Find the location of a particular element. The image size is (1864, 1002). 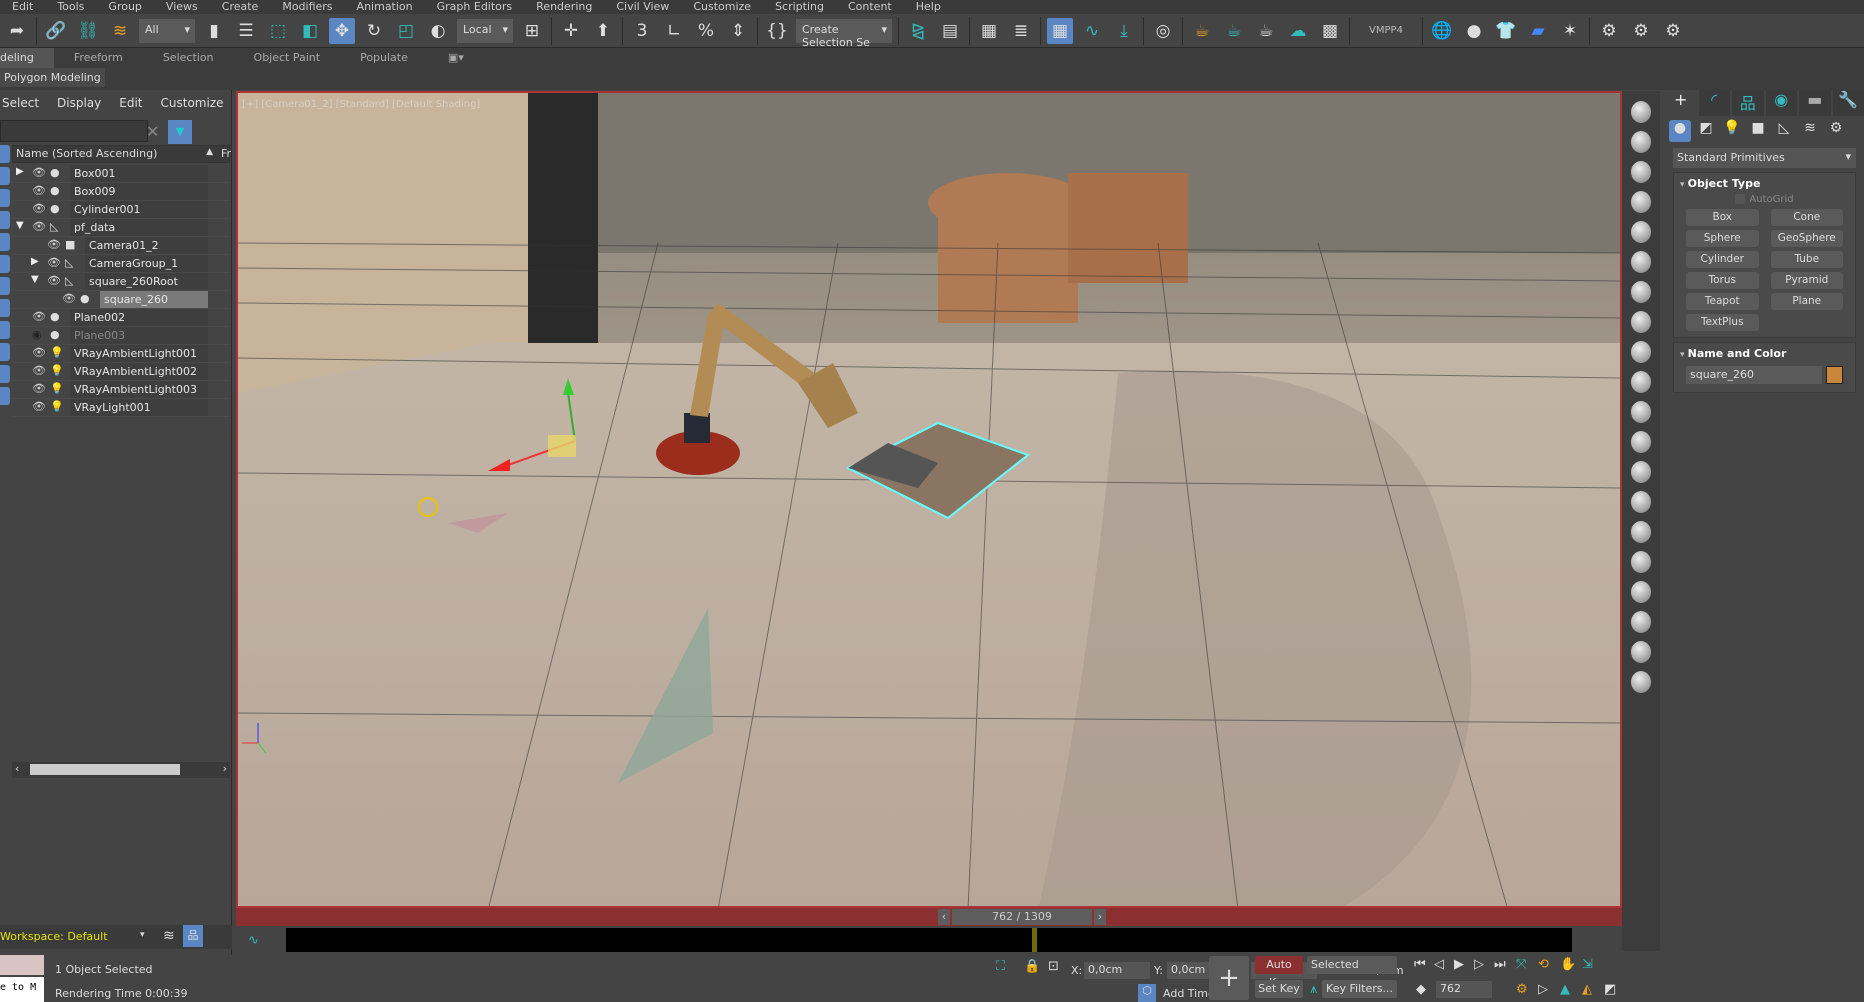

selection-lock-icon: 🔒 is located at coordinates (1032, 966).